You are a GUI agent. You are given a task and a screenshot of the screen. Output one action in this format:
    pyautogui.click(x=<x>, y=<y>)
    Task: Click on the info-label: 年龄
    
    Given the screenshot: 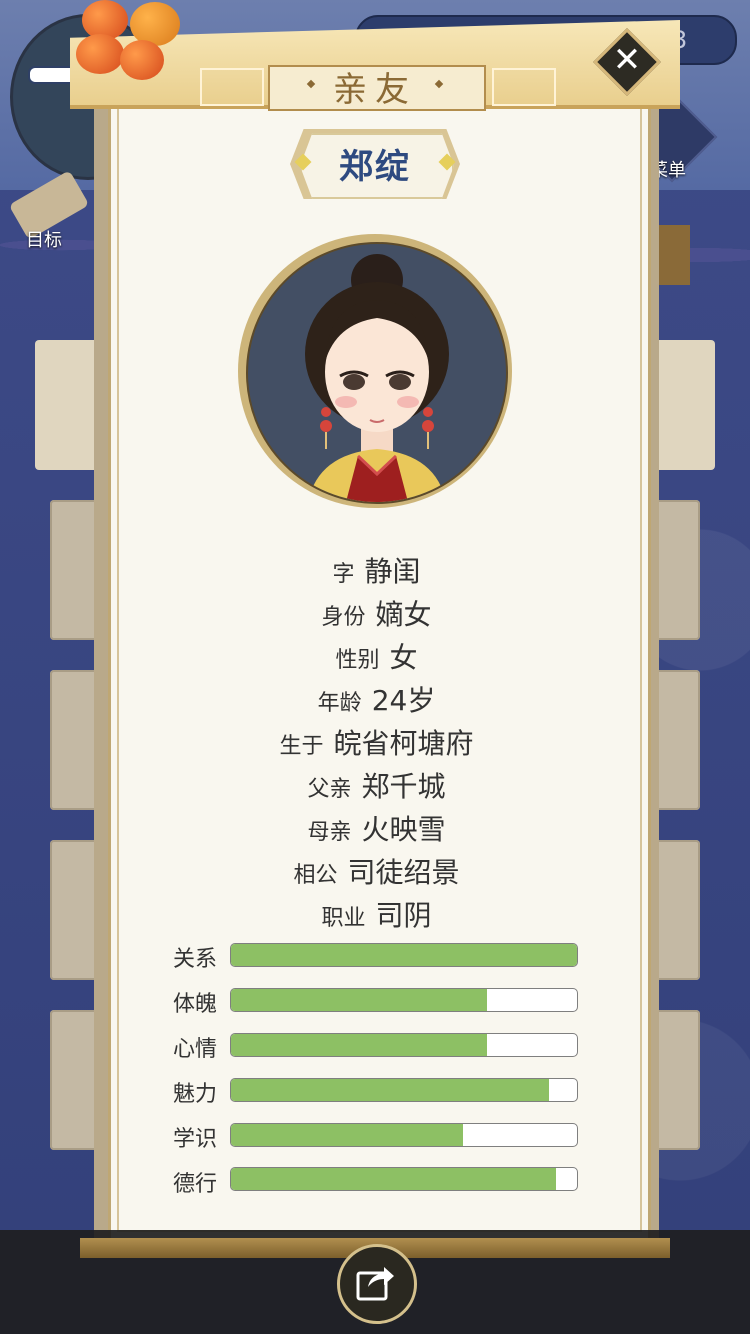 What is the action you would take?
    pyautogui.click(x=339, y=703)
    